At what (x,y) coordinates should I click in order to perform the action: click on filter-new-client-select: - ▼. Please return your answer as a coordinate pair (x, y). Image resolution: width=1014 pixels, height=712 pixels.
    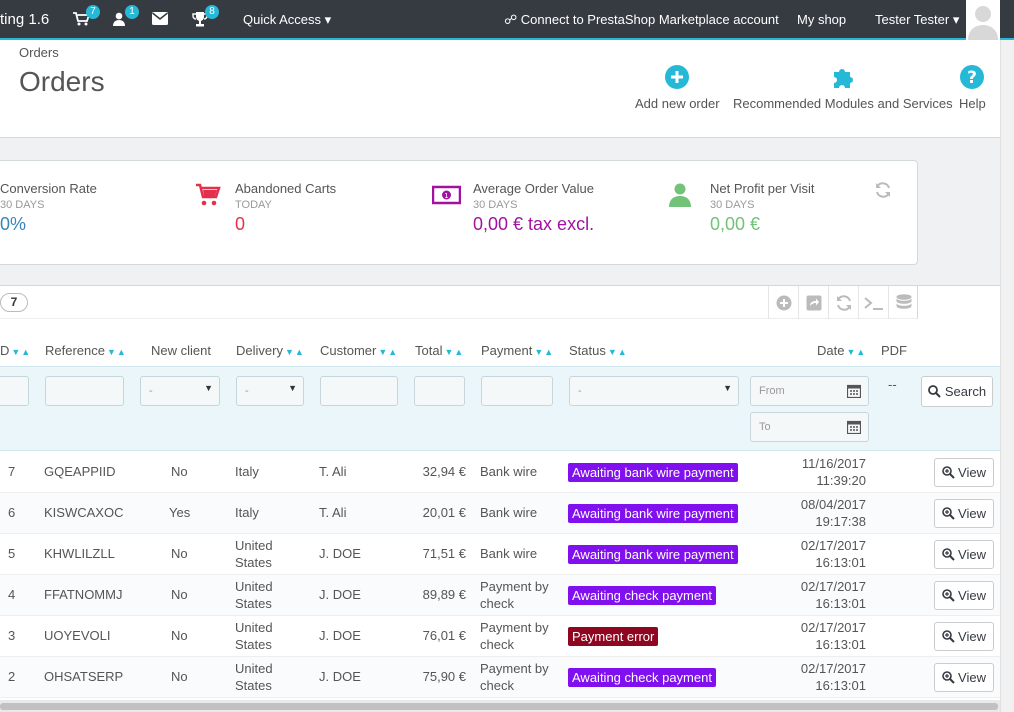
    Looking at the image, I should click on (180, 391).